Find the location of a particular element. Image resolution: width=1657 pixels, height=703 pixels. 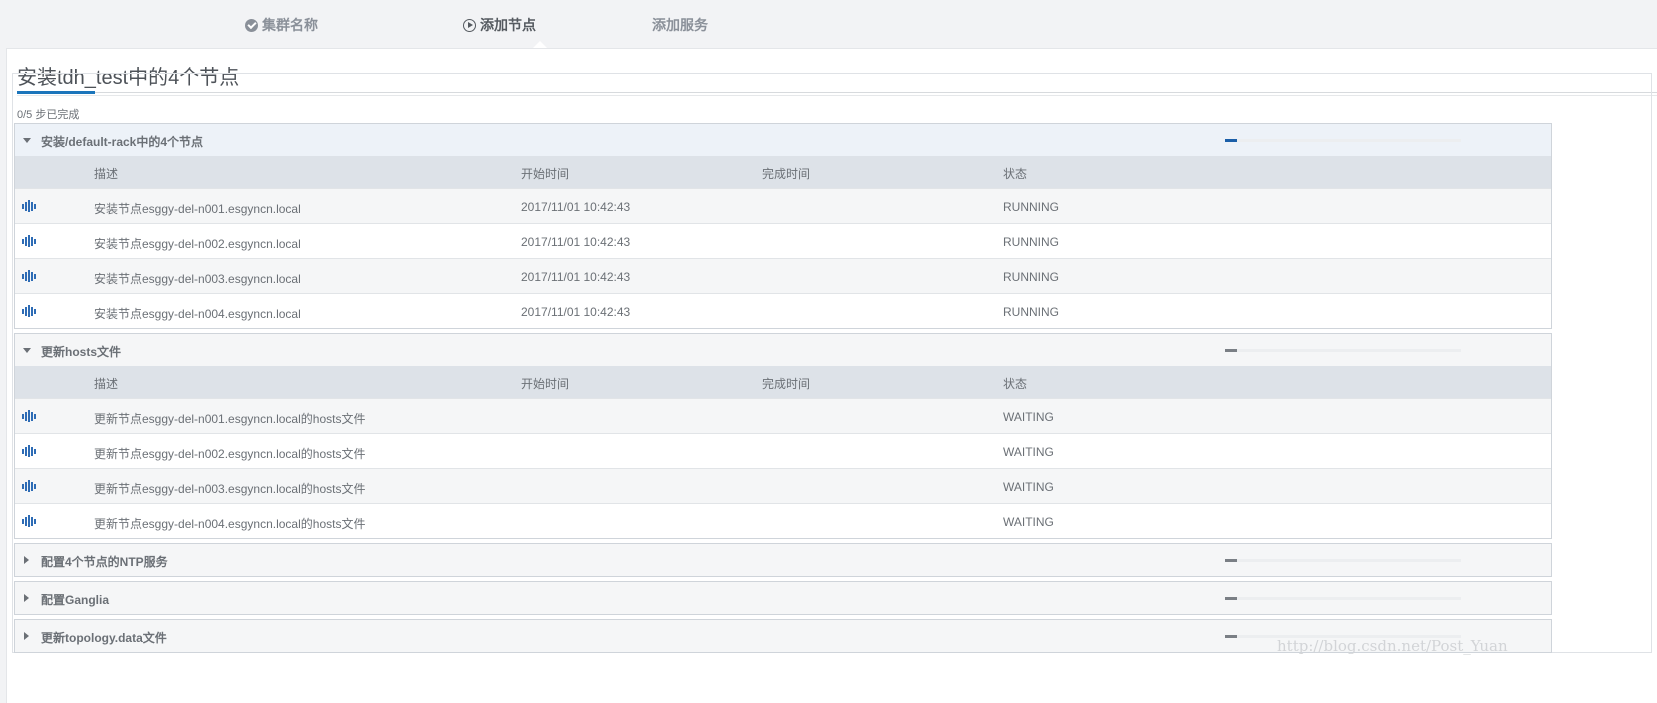

task-group-title: 更新hosts文件 is located at coordinates (81, 352).